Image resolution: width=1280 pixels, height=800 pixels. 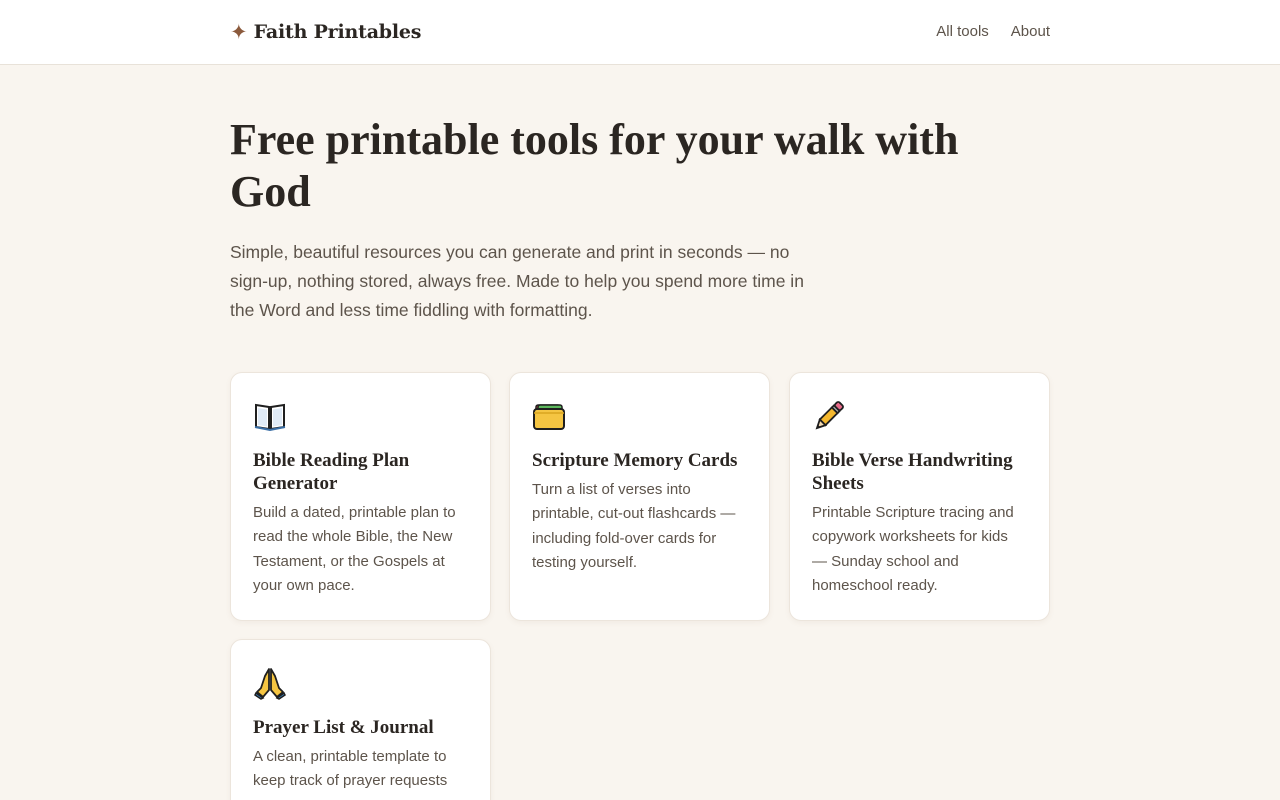 I want to click on brand-home-link: ✦ Faith Printables, so click(x=326, y=32).